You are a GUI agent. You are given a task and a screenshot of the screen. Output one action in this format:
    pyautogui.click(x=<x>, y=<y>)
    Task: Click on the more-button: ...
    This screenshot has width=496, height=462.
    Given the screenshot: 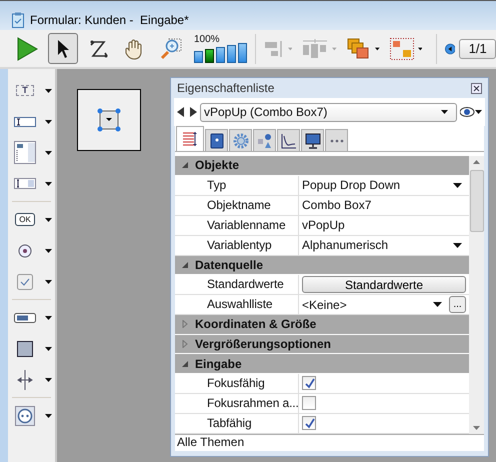 What is the action you would take?
    pyautogui.click(x=457, y=305)
    